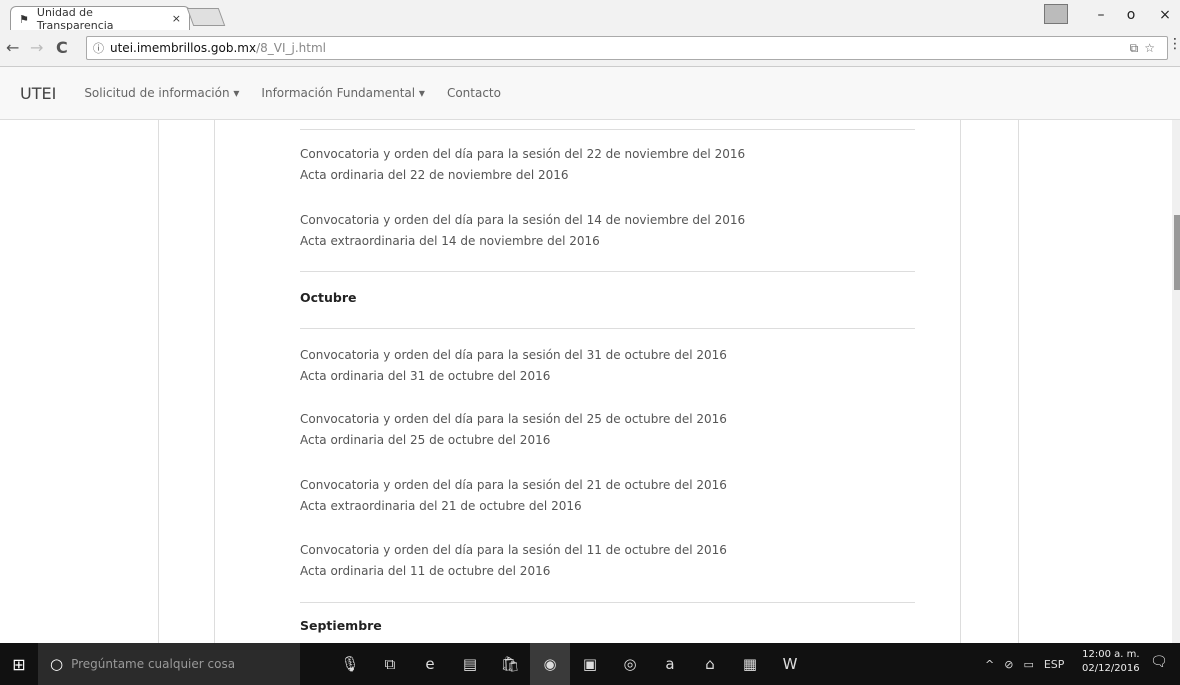  I want to click on translate-bookmark-icons: ⧉☆, so click(1145, 48).